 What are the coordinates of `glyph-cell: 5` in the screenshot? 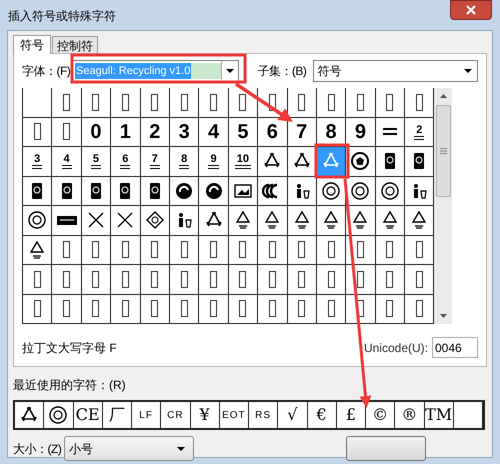 It's located at (243, 132).